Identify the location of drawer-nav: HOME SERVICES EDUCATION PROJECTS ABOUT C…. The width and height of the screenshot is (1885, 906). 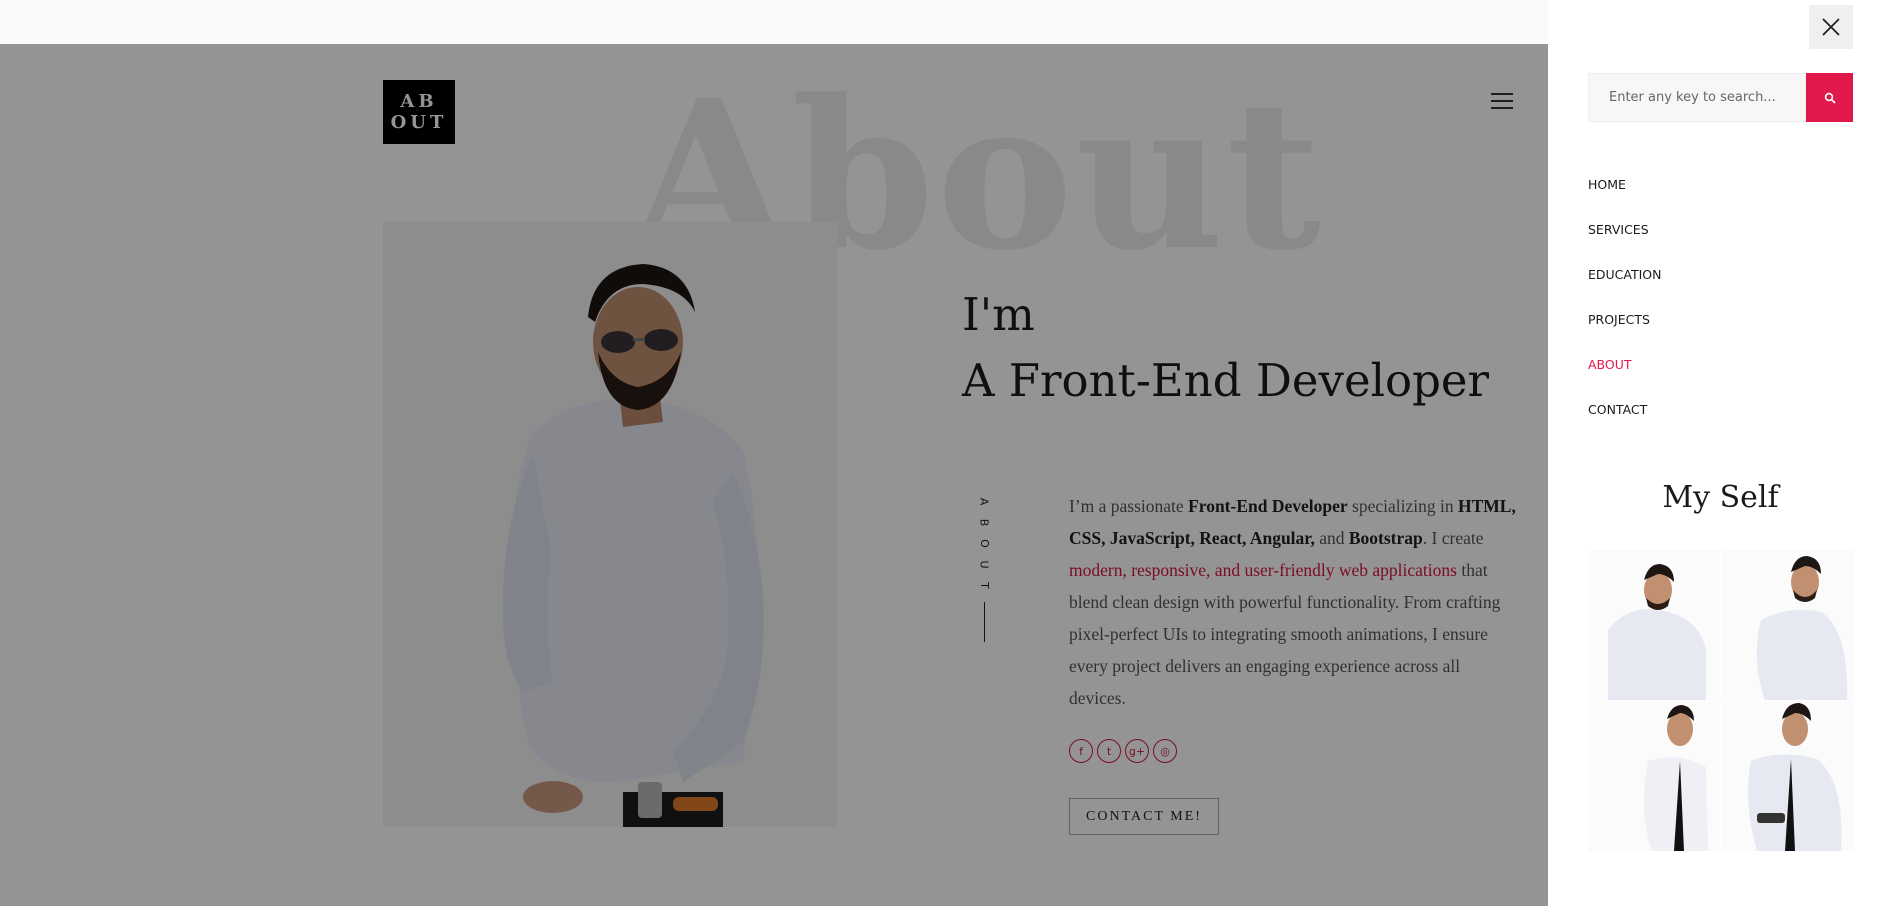
(1625, 306).